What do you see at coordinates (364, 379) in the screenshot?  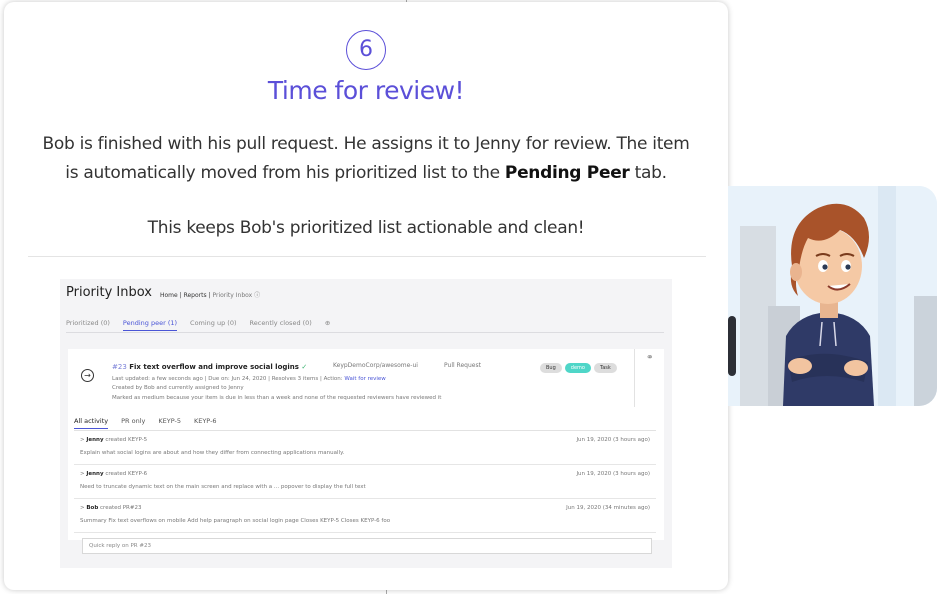 I see `item-action-link: Wait for review` at bounding box center [364, 379].